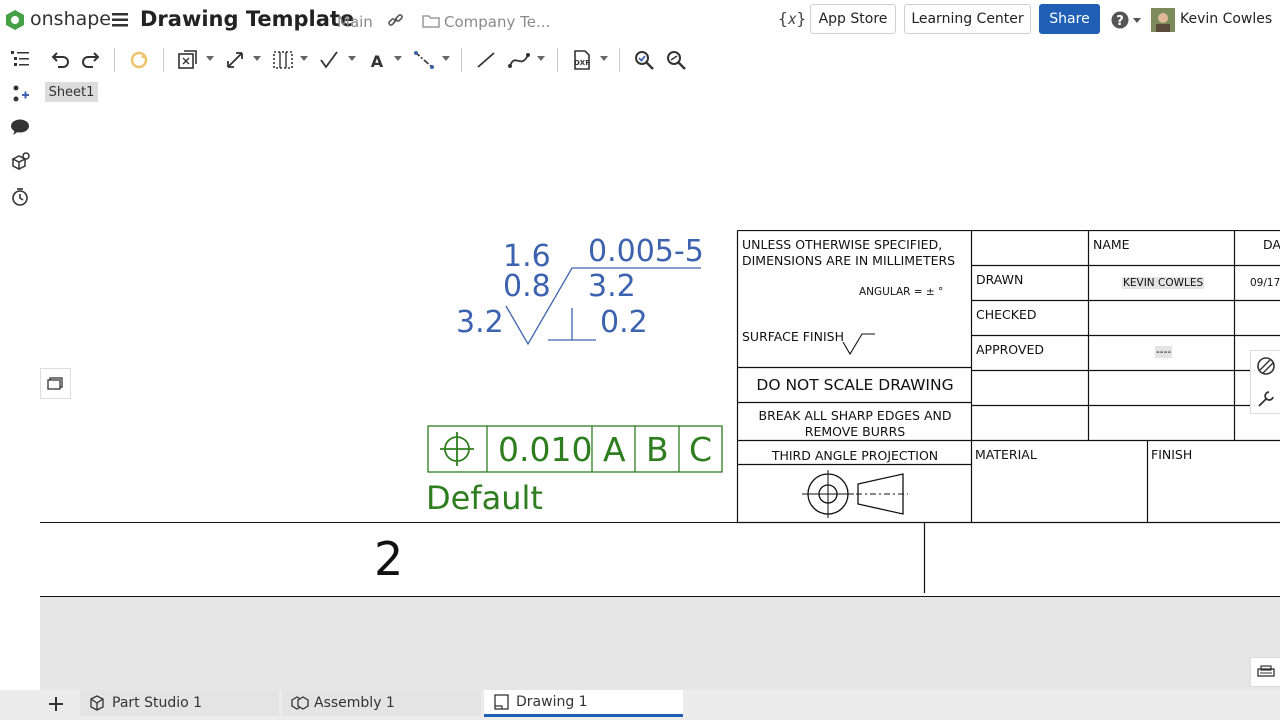  What do you see at coordinates (330, 60) in the screenshot?
I see `surface-finish-icon` at bounding box center [330, 60].